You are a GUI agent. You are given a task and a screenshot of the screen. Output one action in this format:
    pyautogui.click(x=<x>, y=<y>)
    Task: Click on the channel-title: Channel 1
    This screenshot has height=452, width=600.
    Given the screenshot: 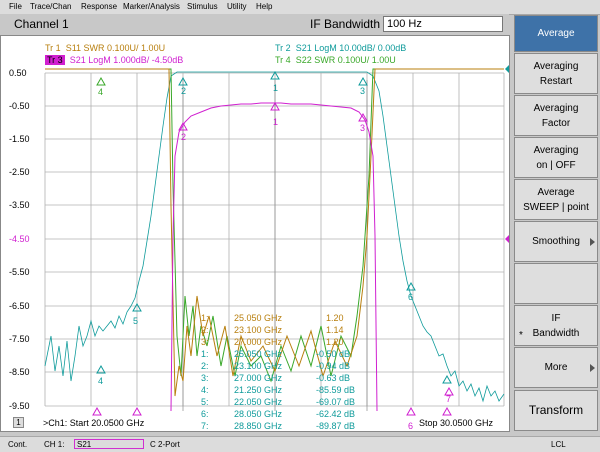 What is the action you would take?
    pyautogui.click(x=41, y=24)
    